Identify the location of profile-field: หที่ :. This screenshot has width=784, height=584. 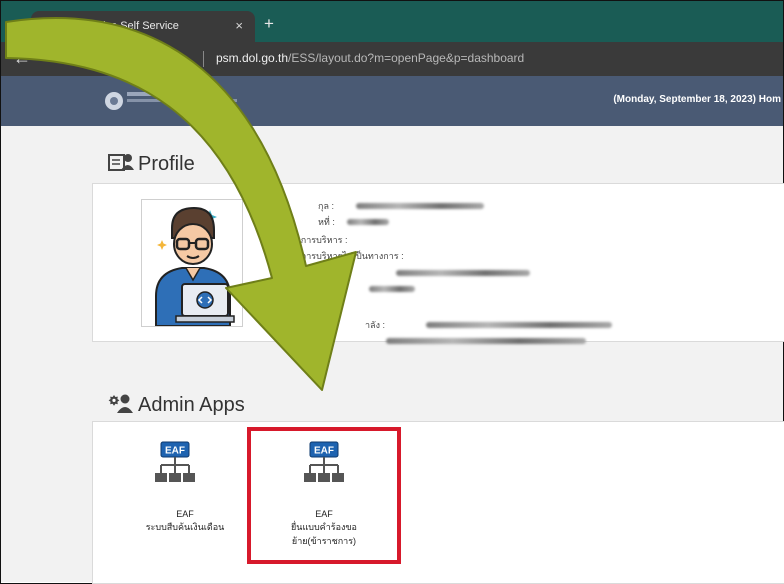
(326, 222).